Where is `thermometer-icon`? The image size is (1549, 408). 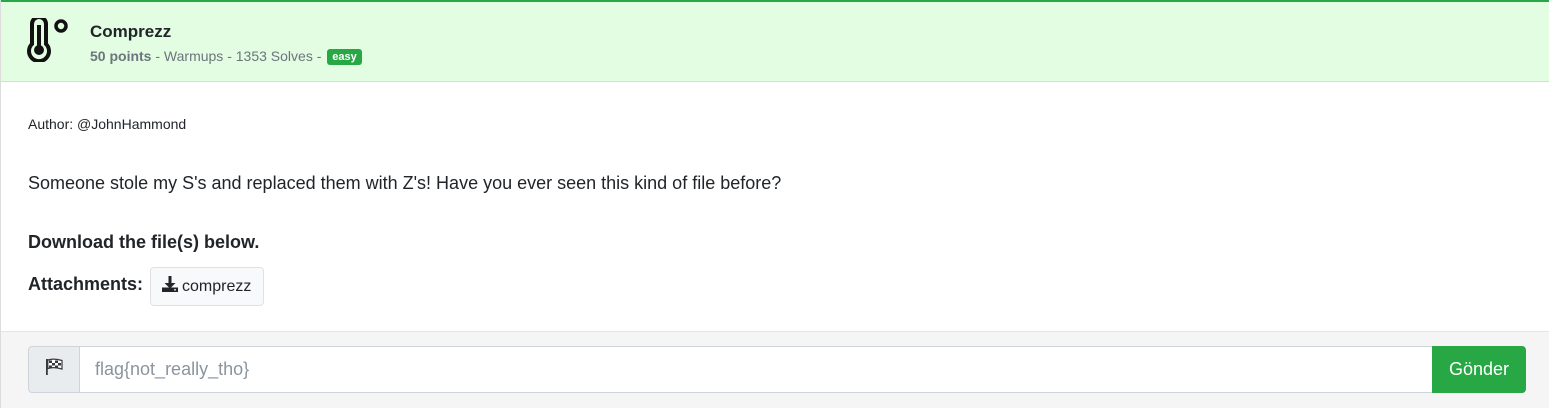
thermometer-icon is located at coordinates (48, 39).